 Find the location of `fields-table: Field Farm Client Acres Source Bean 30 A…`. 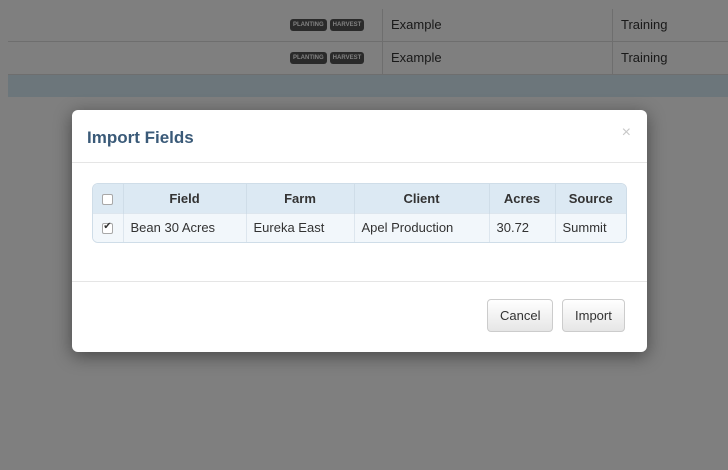

fields-table: Field Farm Client Acres Source Bean 30 A… is located at coordinates (359, 213).